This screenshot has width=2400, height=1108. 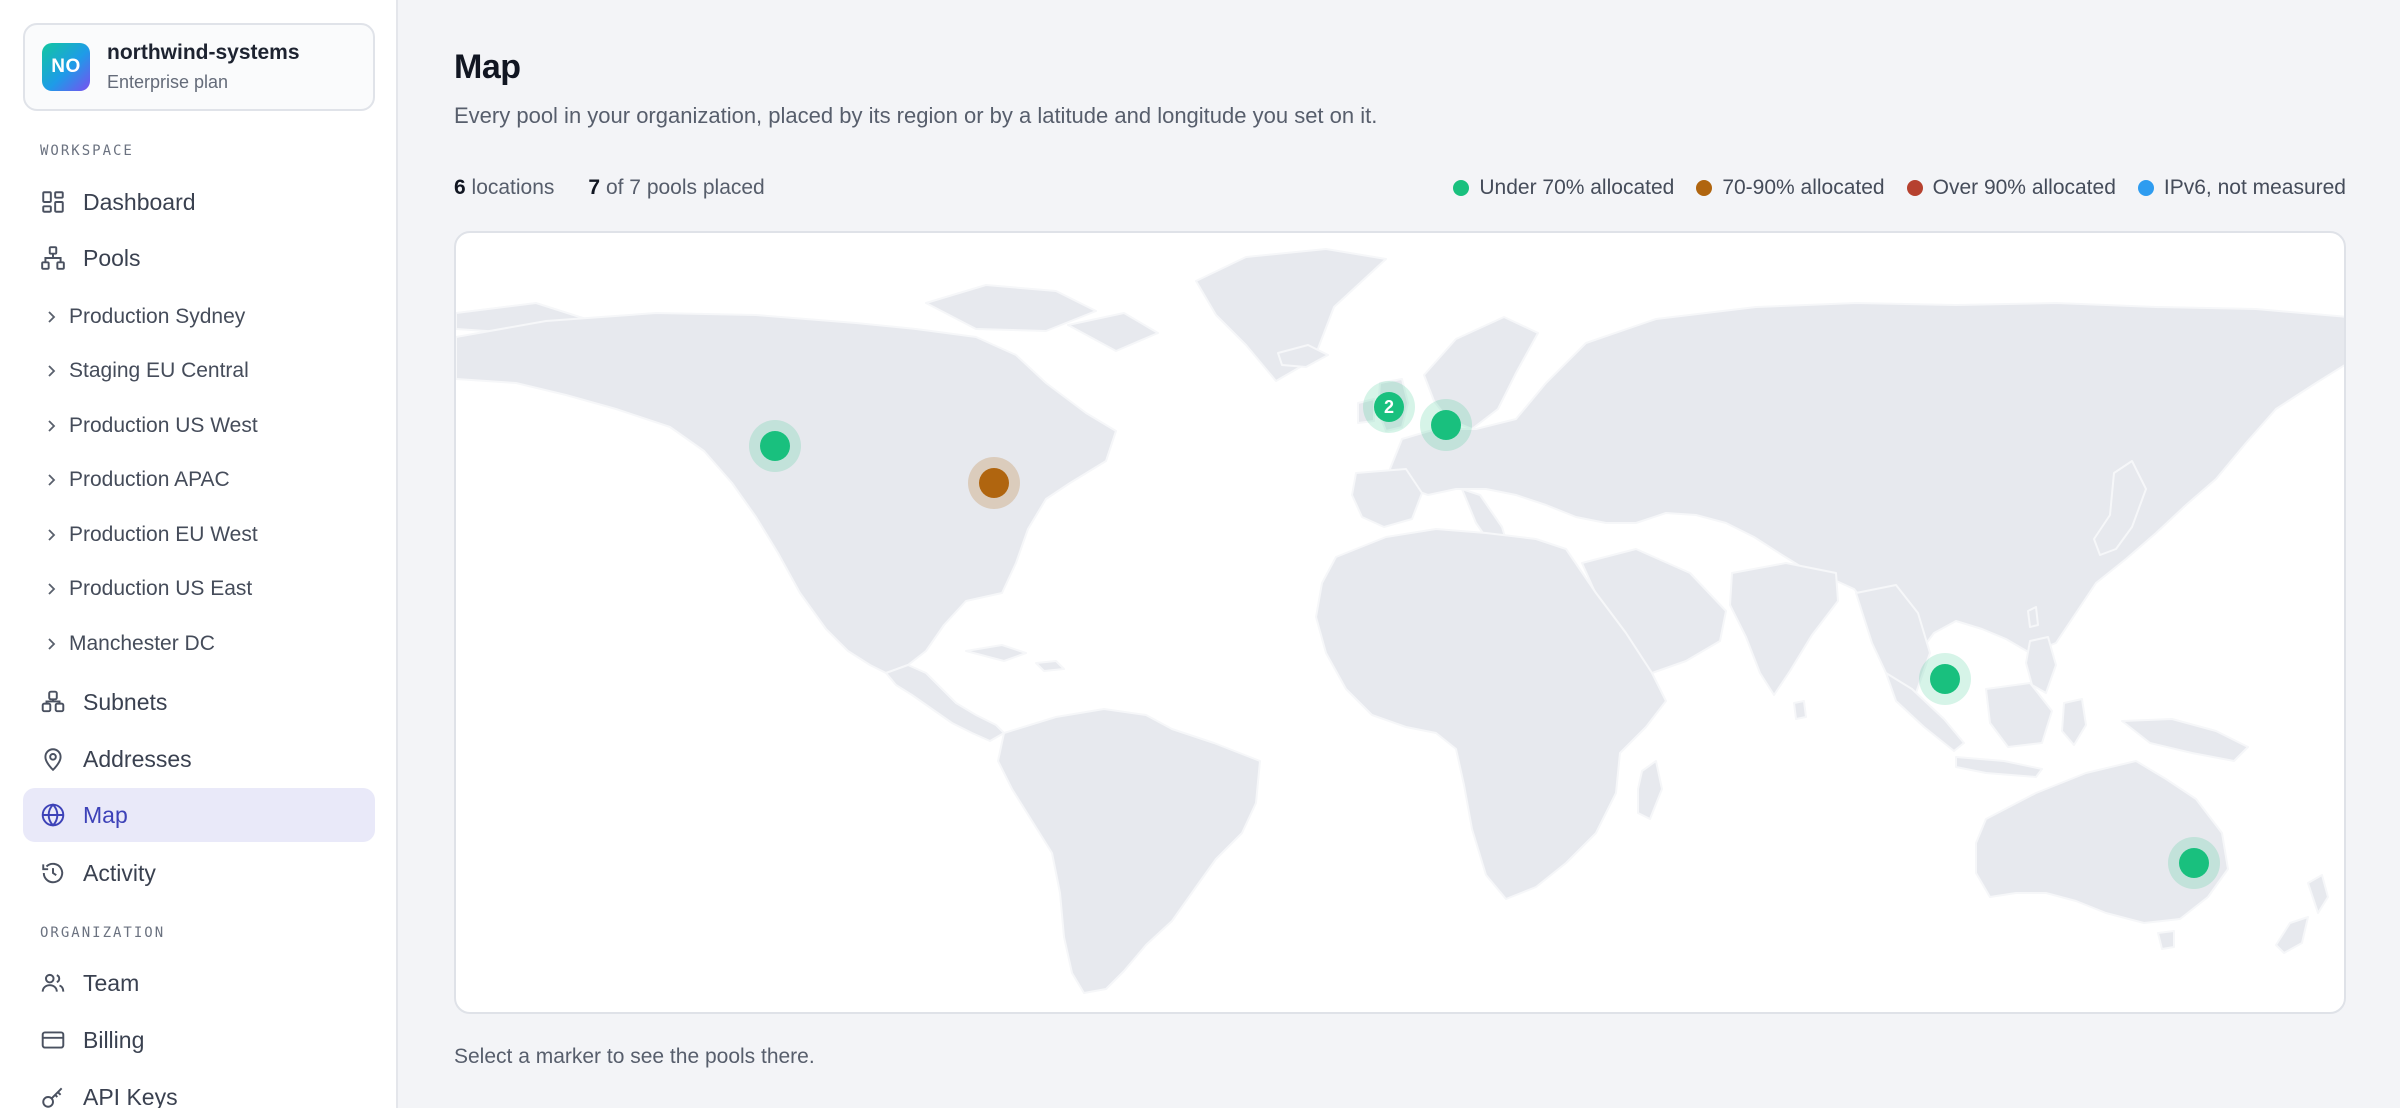 I want to click on pool-item-label: Production EU West, so click(x=163, y=534).